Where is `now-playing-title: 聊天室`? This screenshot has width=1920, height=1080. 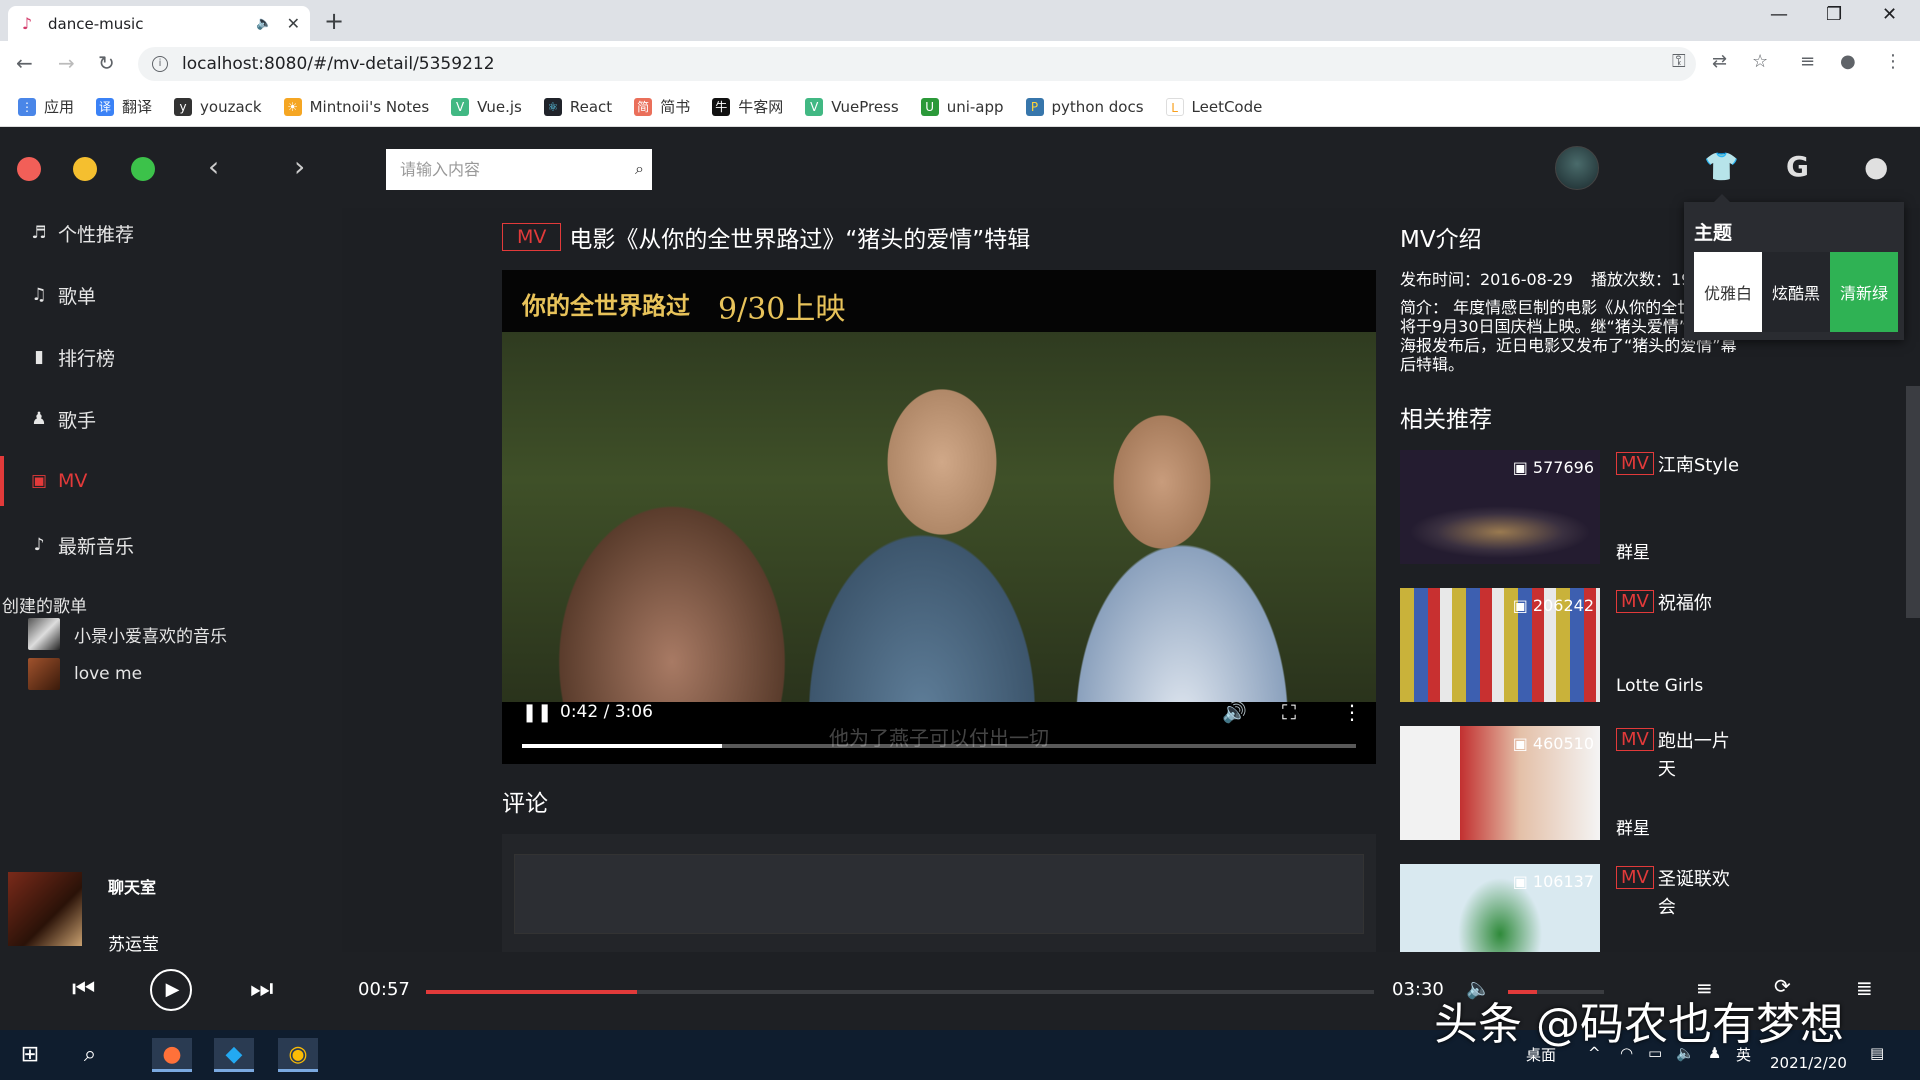 now-playing-title: 聊天室 is located at coordinates (132, 887).